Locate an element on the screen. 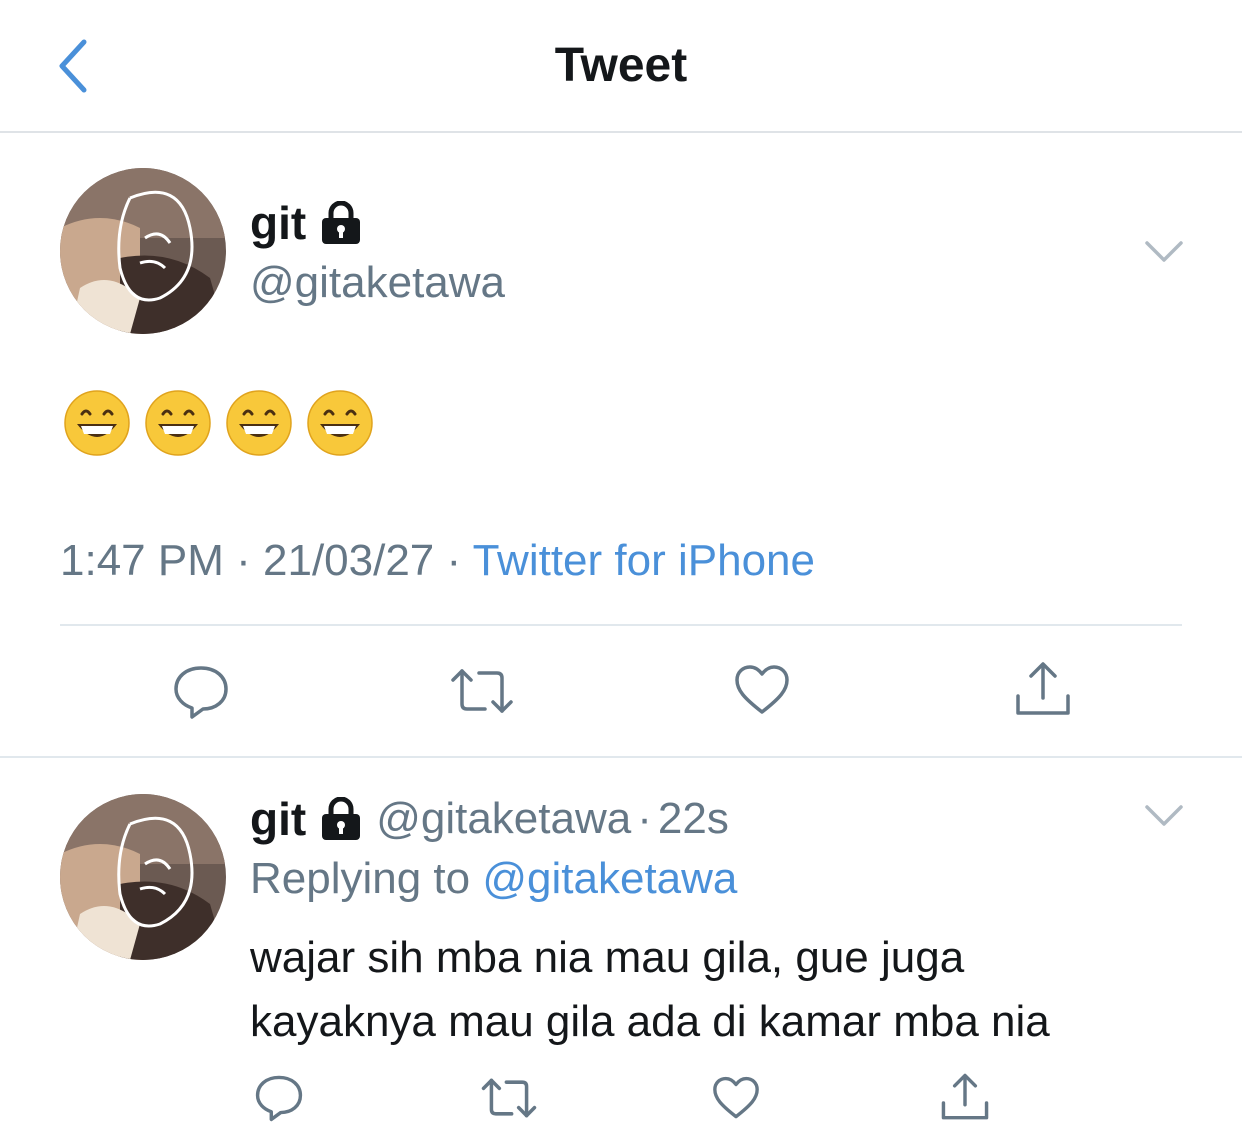 The width and height of the screenshot is (1242, 1140). tweet-time: 1:47 PM is located at coordinates (142, 560).